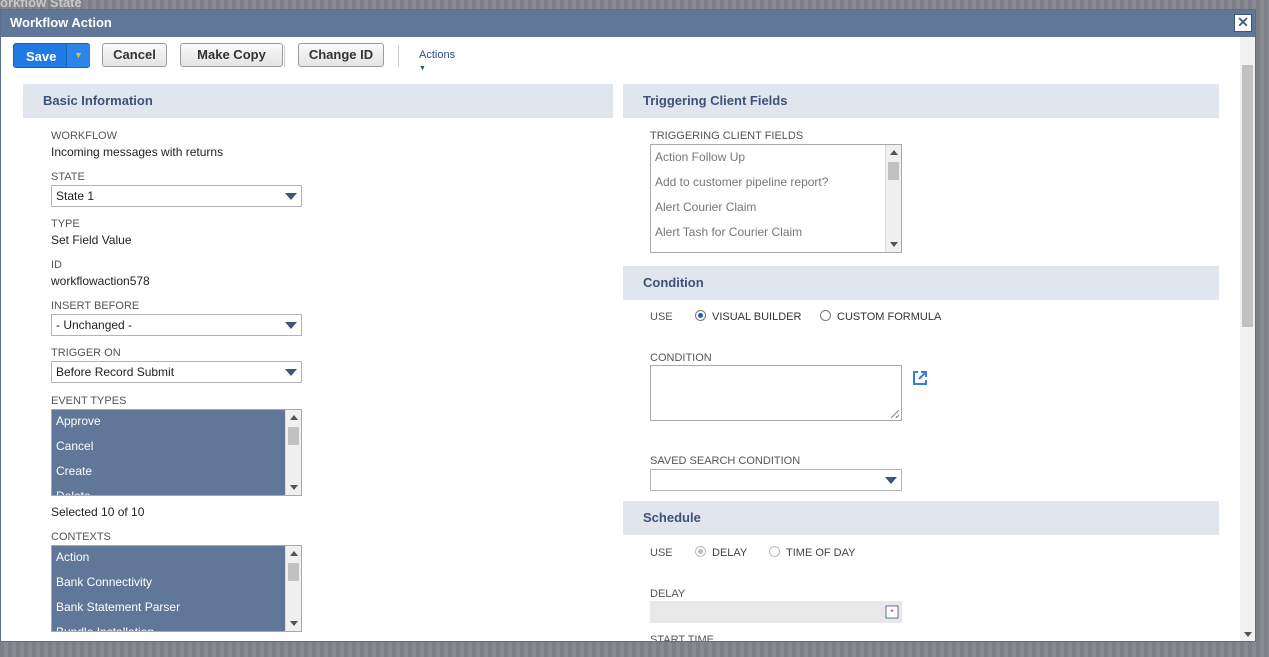 Image resolution: width=1269 pixels, height=657 pixels. Describe the element at coordinates (94, 325) in the screenshot. I see `insert-before-select-value: - Unchanged -` at that location.